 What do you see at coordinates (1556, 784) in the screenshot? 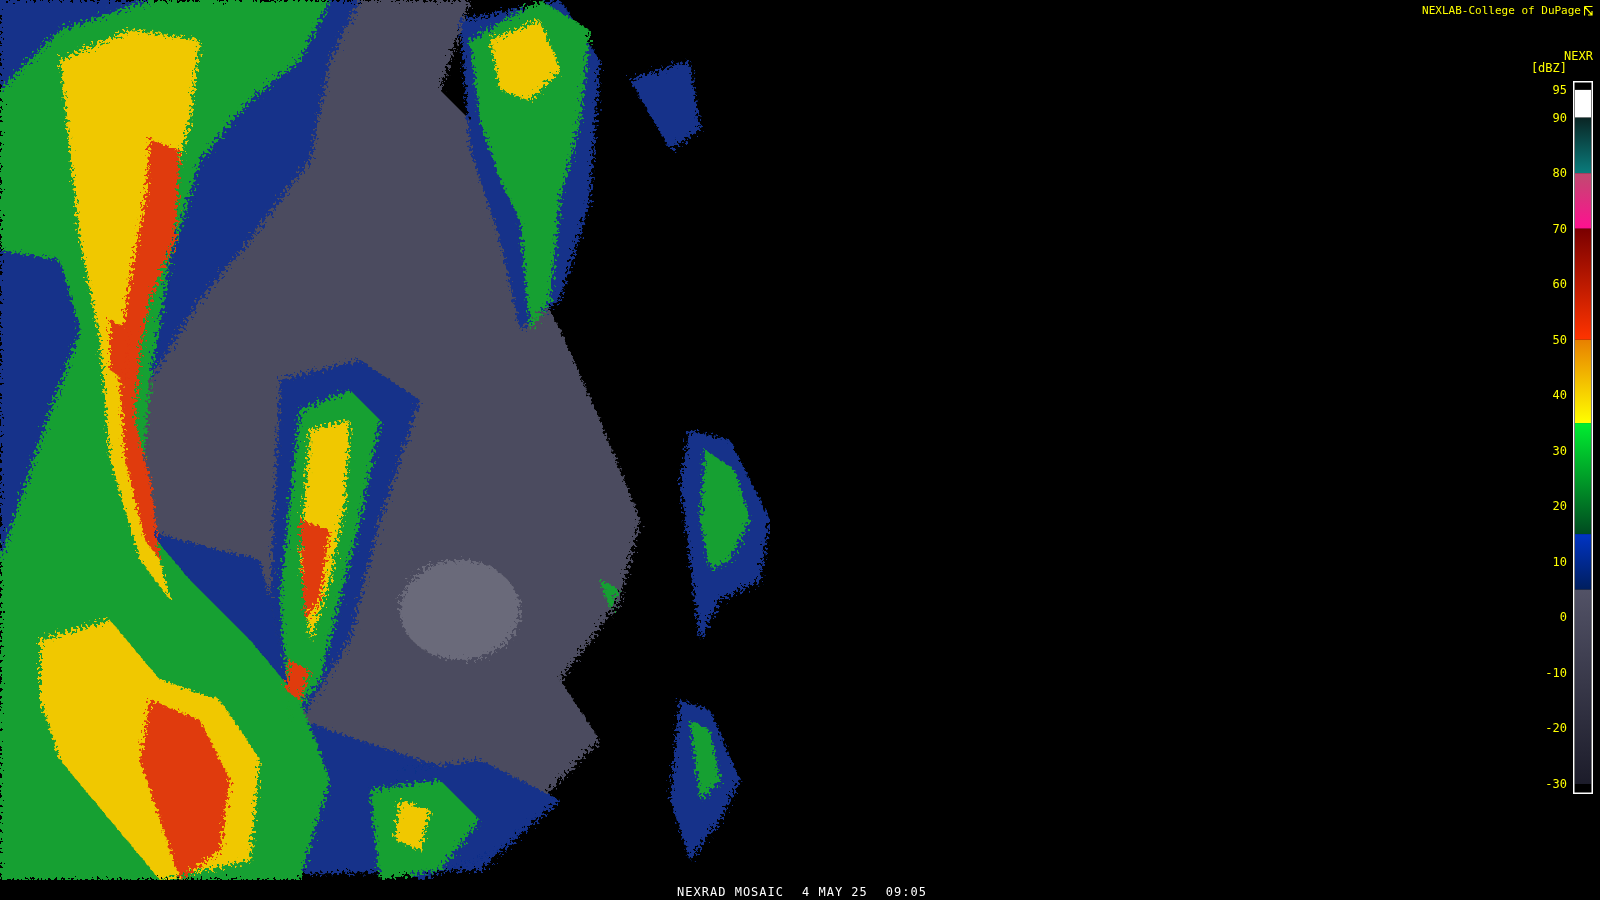
I see `scale-tick-label: -30` at bounding box center [1556, 784].